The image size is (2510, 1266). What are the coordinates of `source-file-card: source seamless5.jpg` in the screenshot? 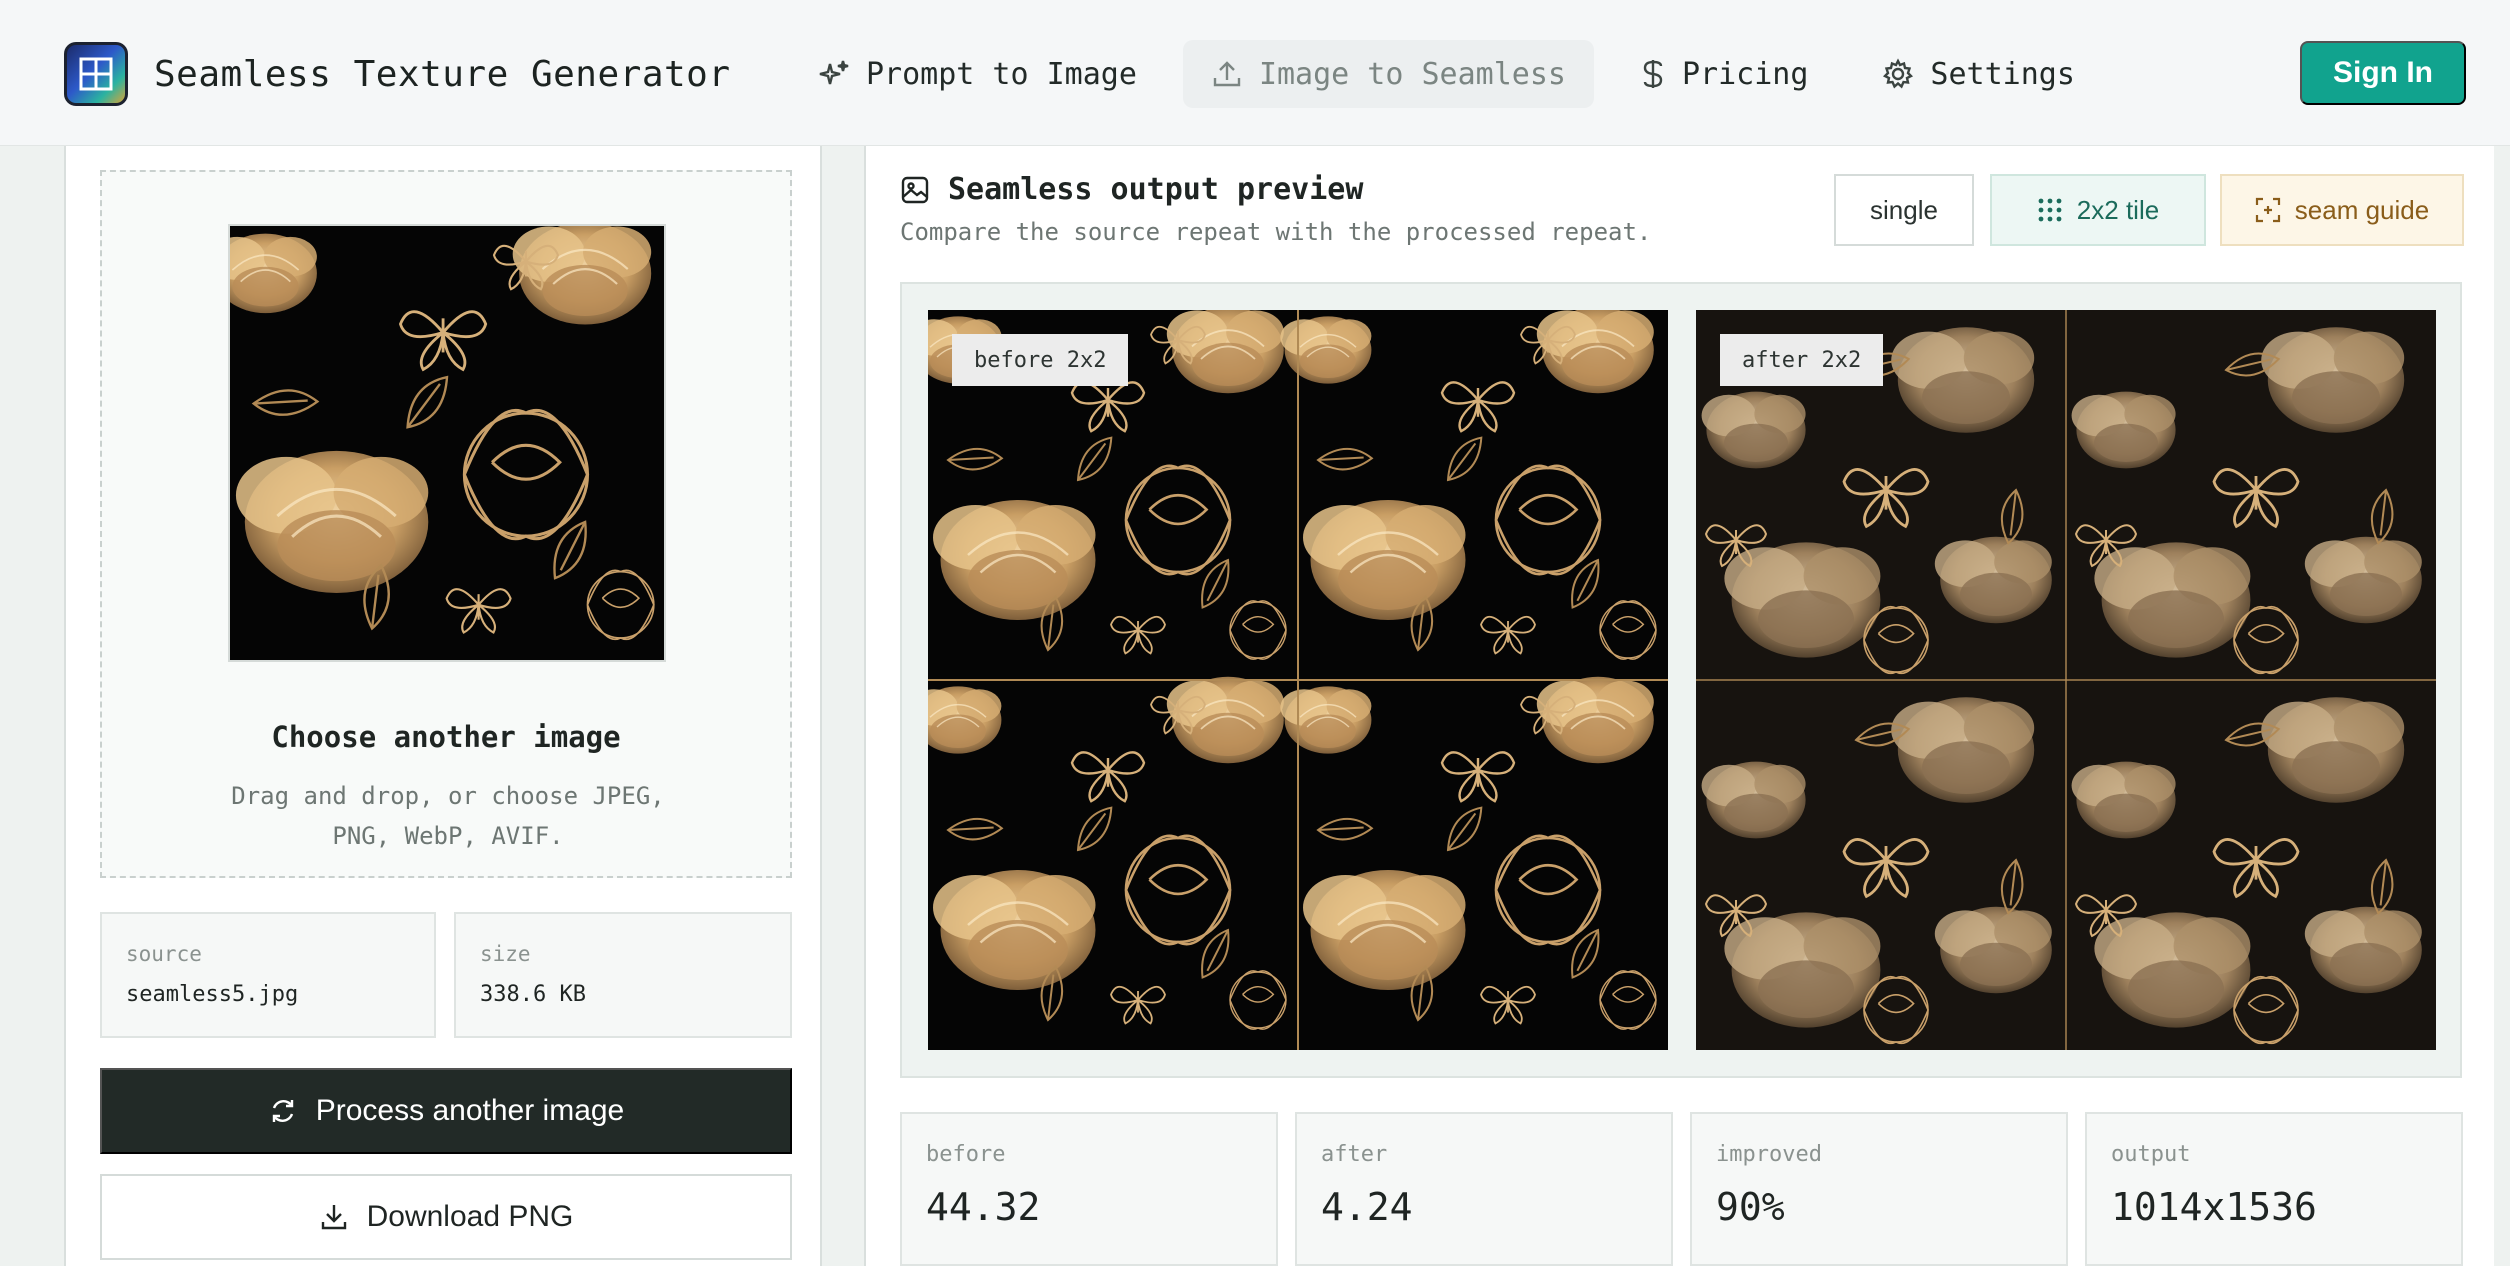 It's located at (268, 975).